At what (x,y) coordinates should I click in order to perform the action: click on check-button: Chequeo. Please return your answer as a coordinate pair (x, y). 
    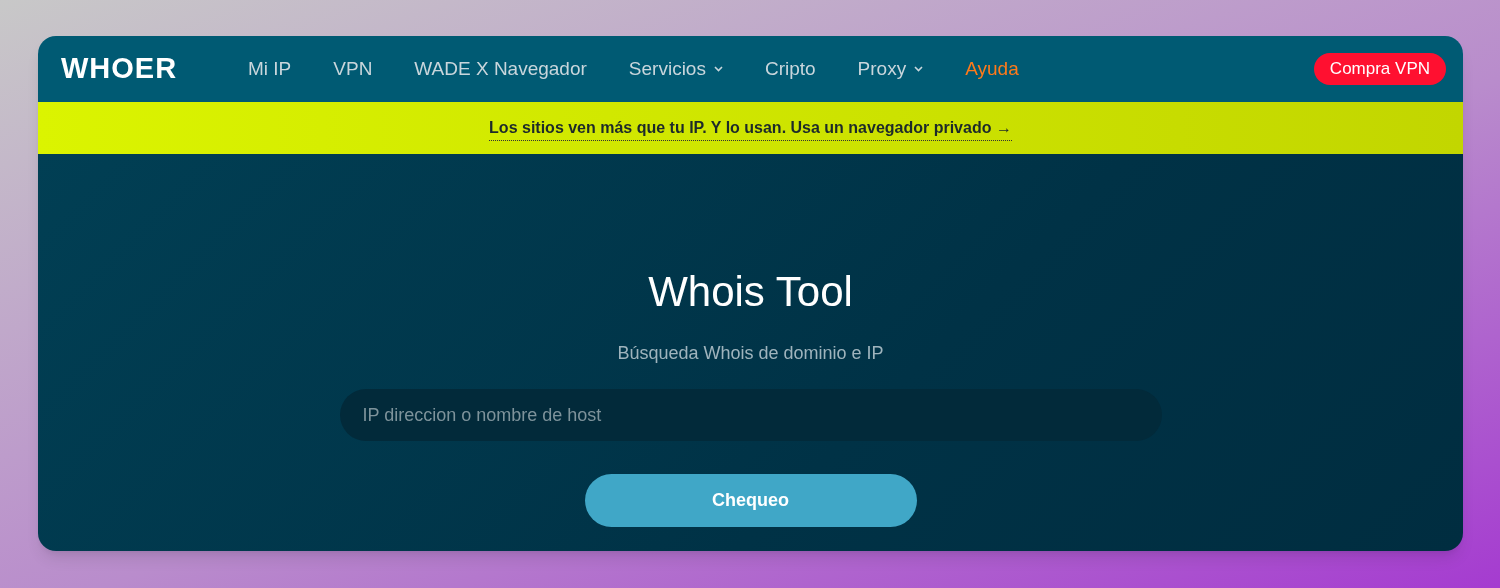
    Looking at the image, I should click on (750, 500).